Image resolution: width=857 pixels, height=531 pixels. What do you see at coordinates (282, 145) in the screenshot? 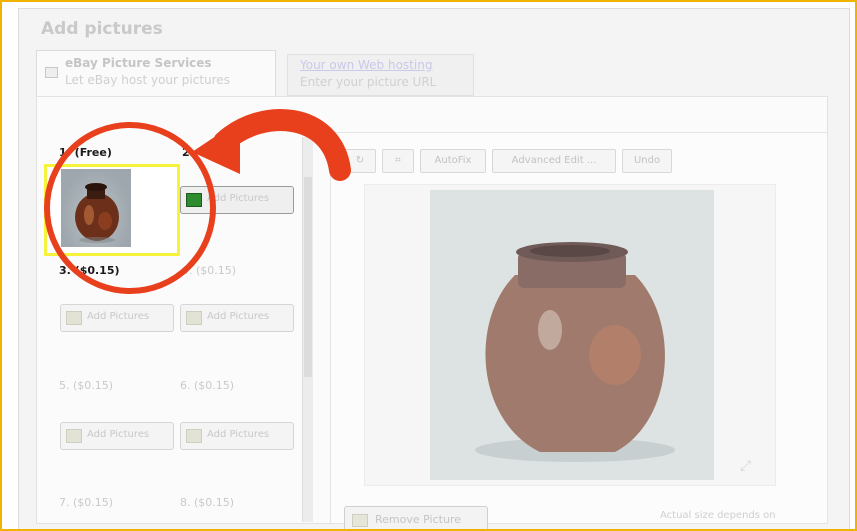
I see `arrow-annotation` at bounding box center [282, 145].